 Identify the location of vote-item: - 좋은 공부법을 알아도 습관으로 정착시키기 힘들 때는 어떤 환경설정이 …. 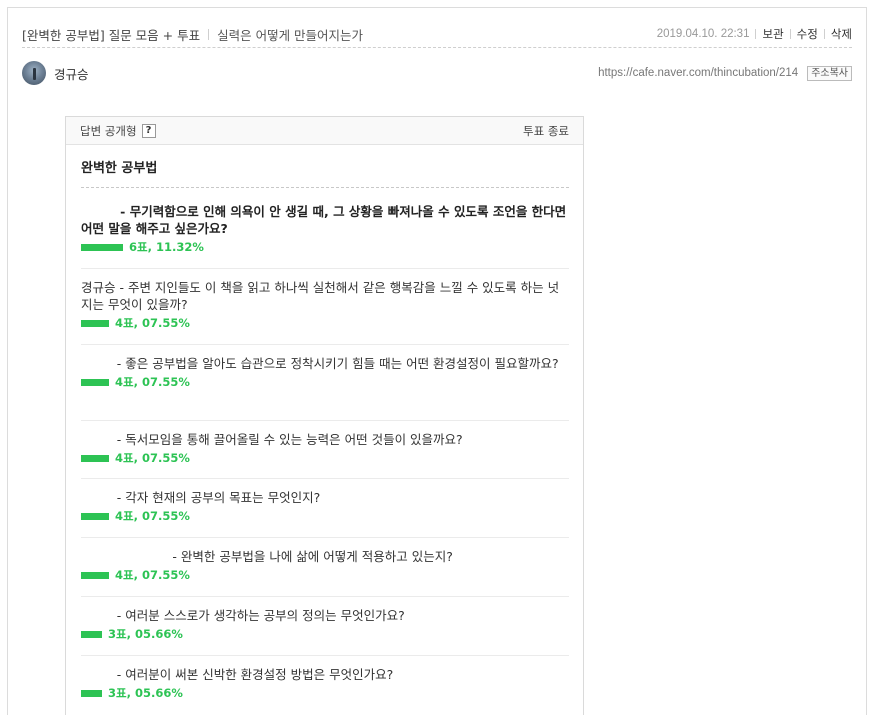
(325, 372).